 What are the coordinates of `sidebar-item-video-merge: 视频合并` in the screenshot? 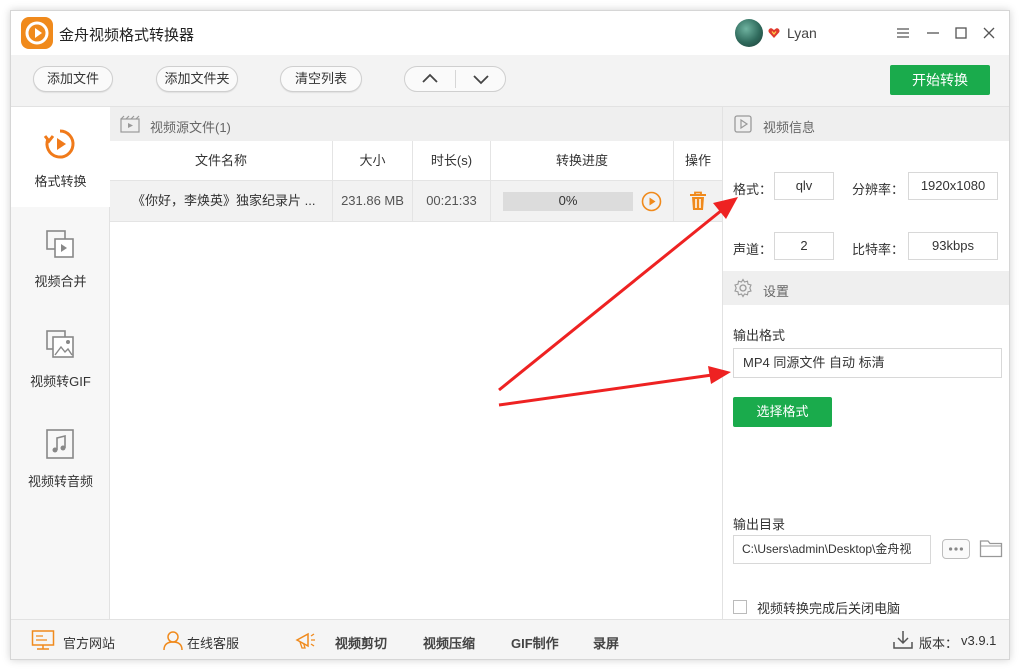 It's located at (60, 257).